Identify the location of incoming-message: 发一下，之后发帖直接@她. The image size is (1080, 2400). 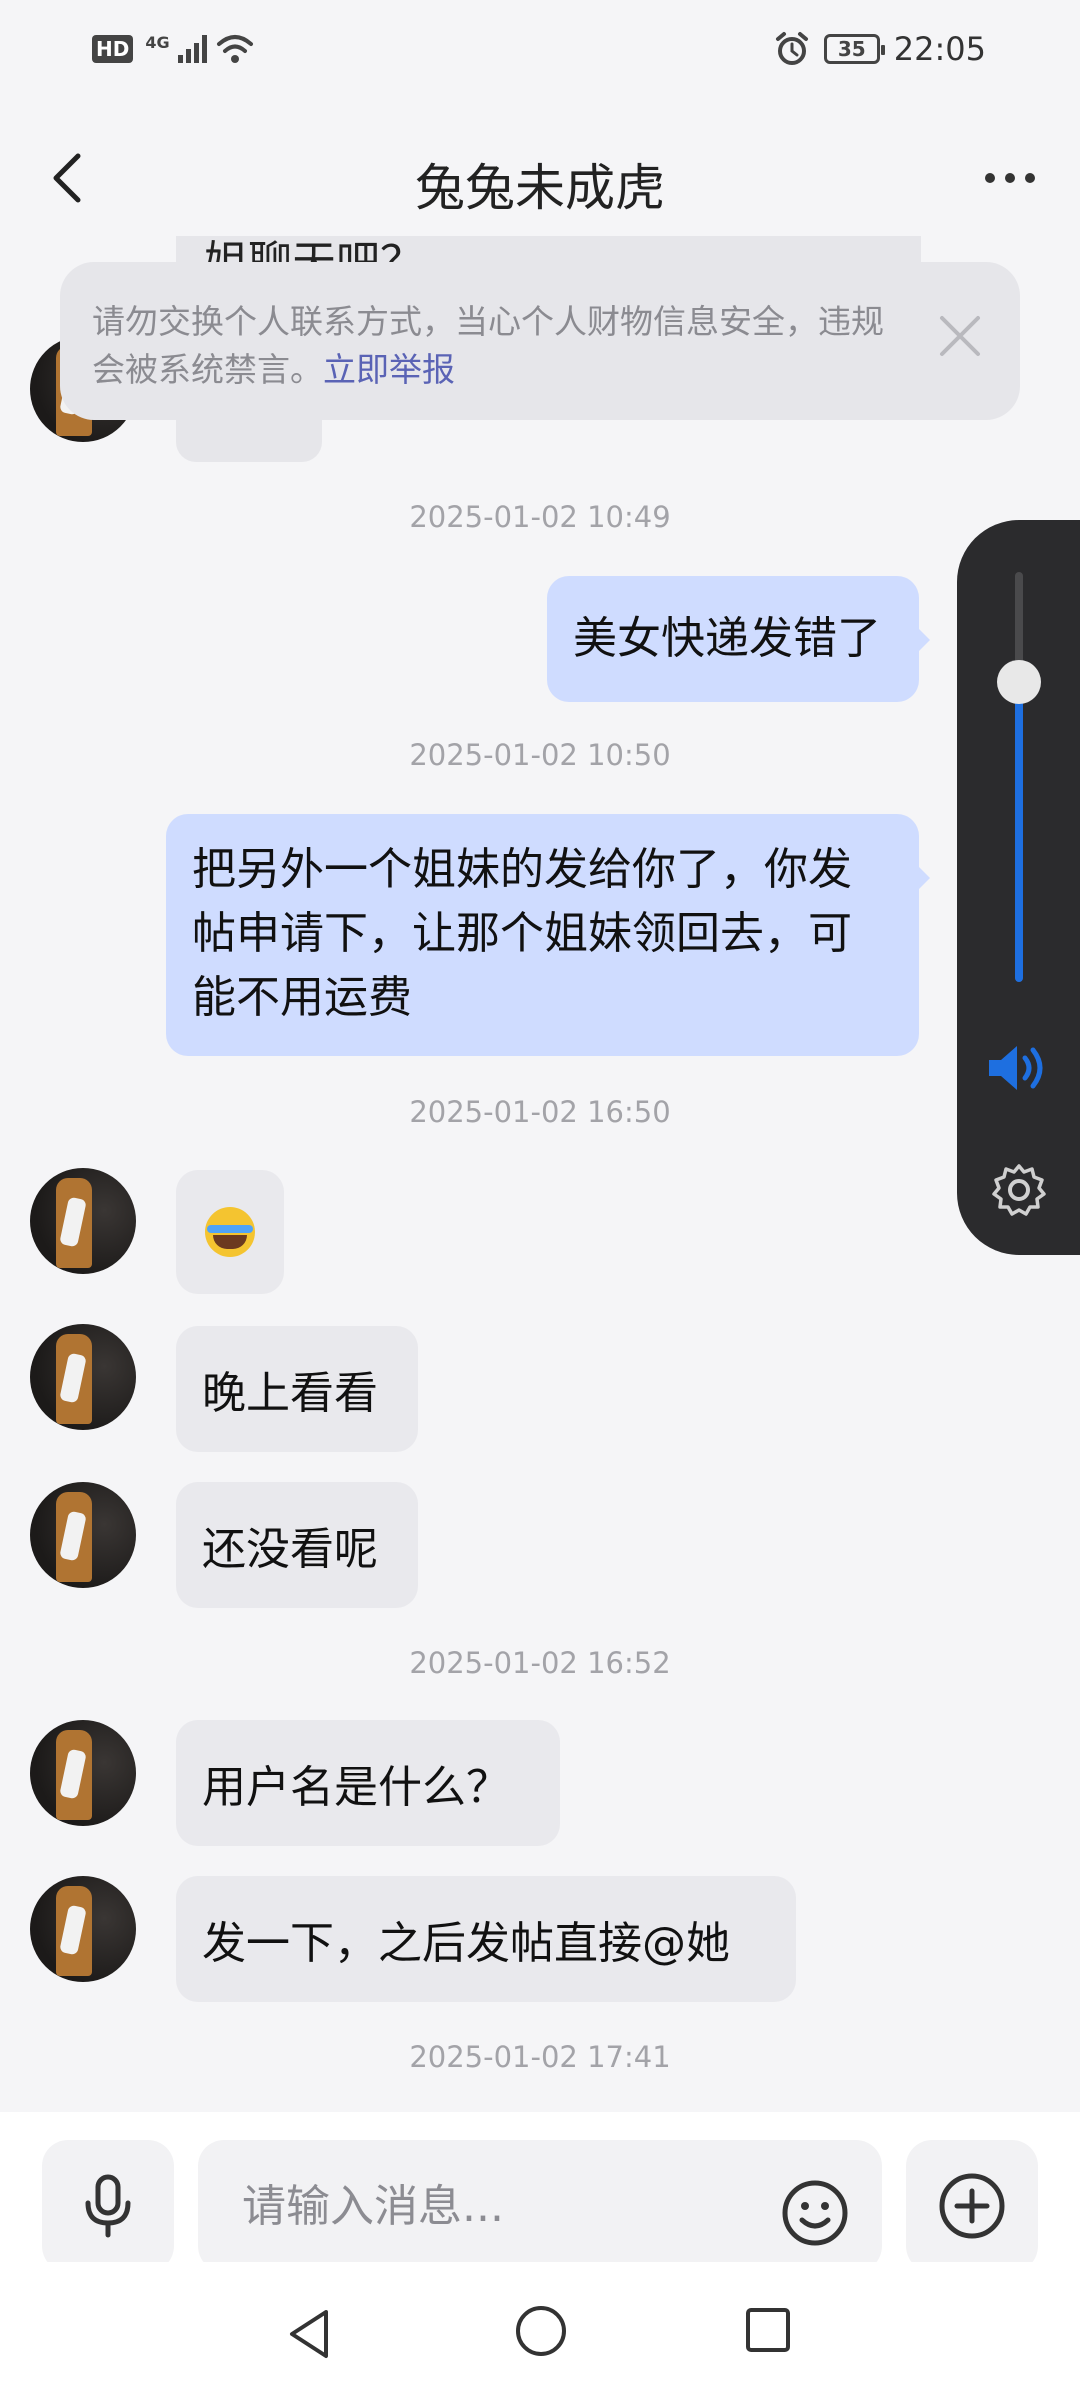
(486, 1939).